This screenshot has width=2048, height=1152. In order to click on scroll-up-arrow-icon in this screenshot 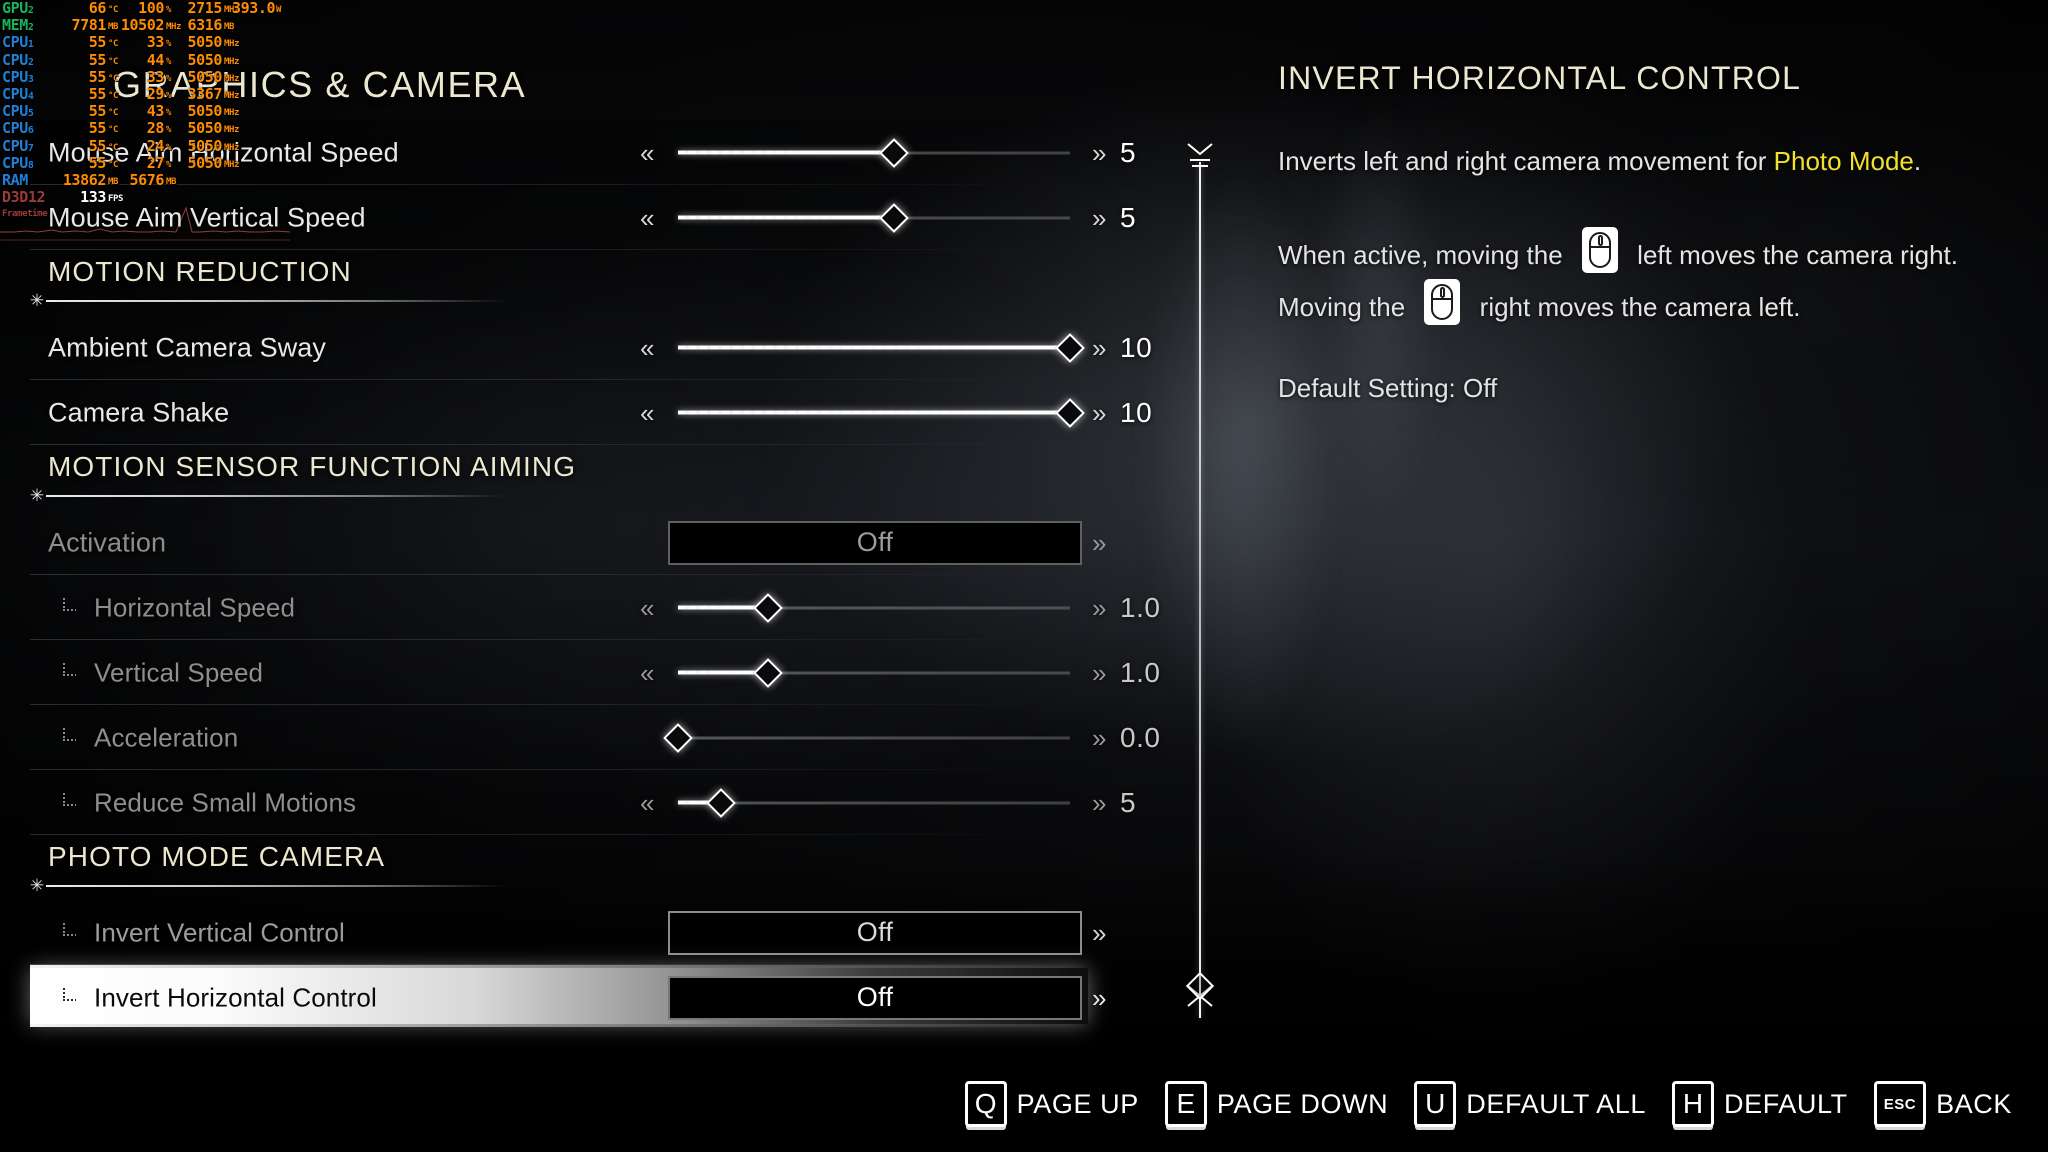, I will do `click(1200, 156)`.